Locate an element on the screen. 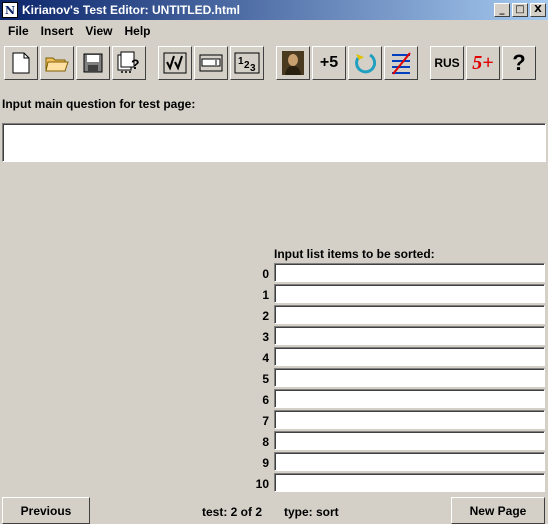 The width and height of the screenshot is (548, 524). fill-input-icon is located at coordinates (211, 63).